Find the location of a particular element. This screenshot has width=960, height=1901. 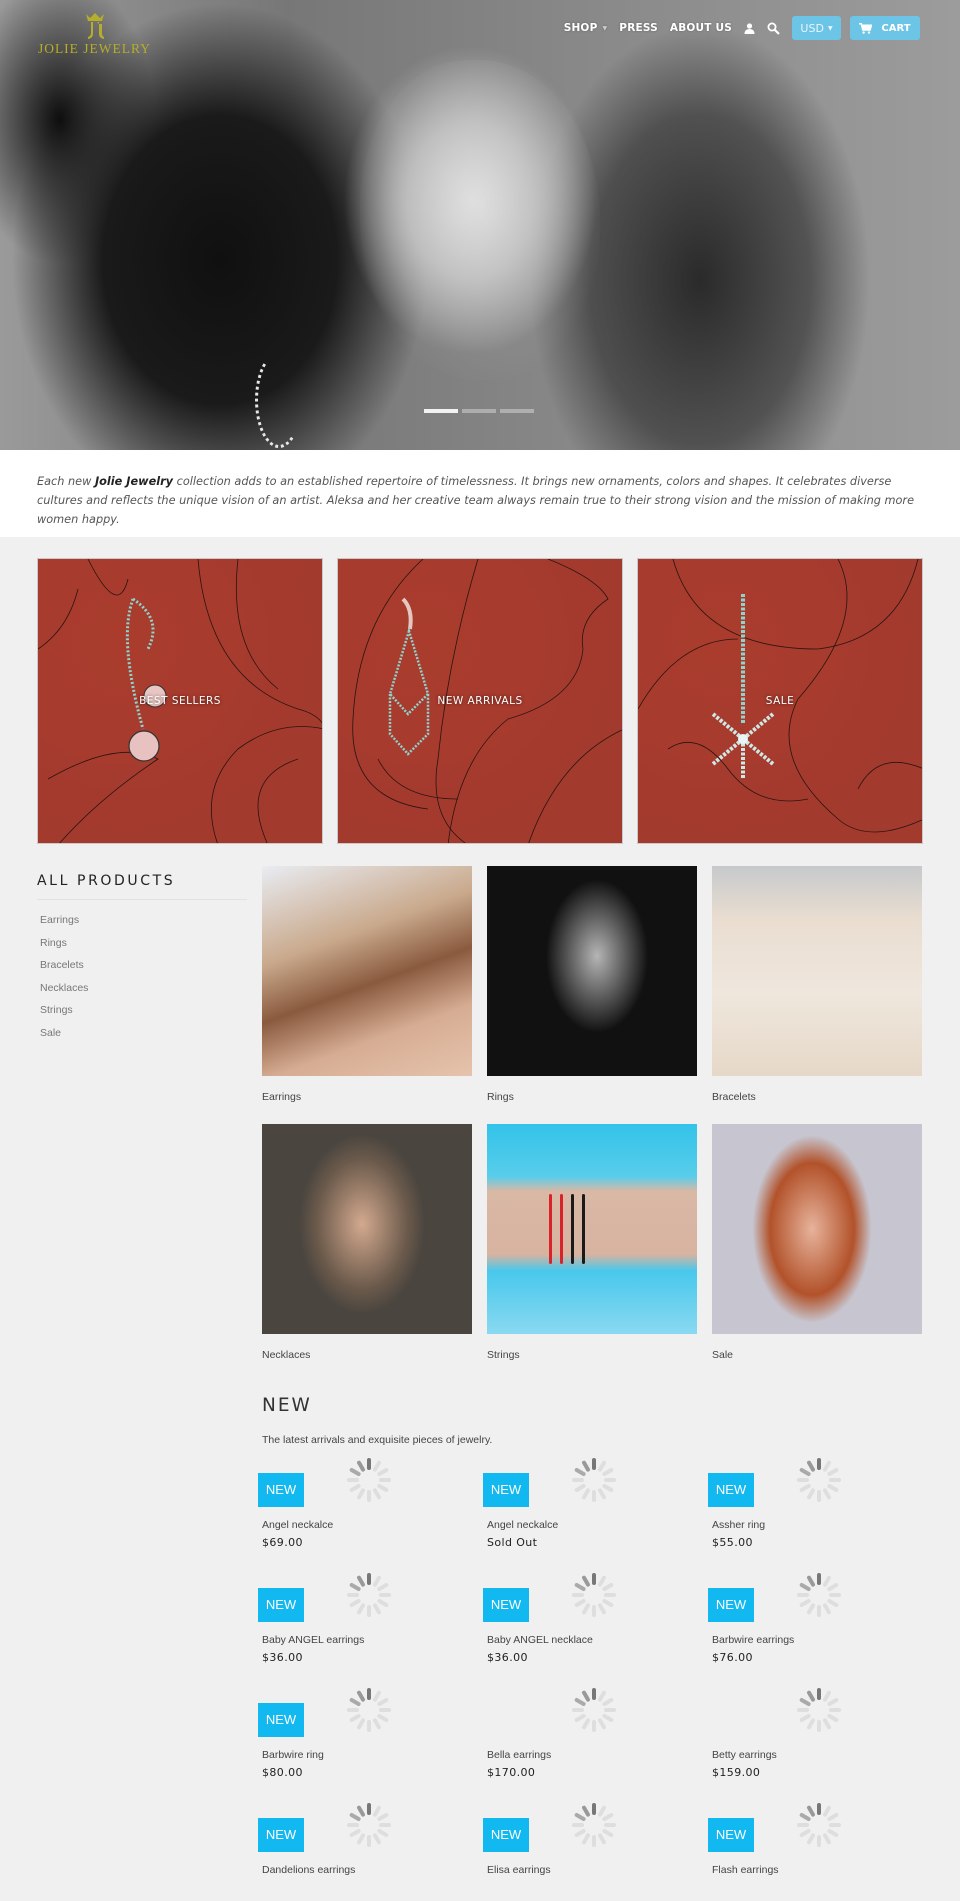

product-name: Barbwire ring is located at coordinates (293, 1755).